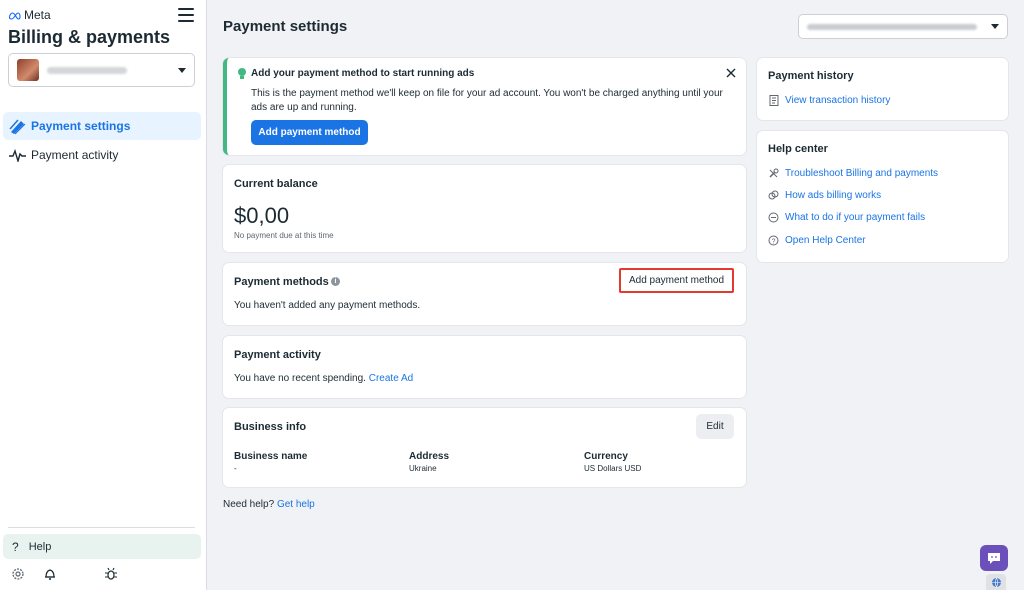 The image size is (1024, 590). I want to click on how-ads-billing-works-link: How ads billing works, so click(824, 195).